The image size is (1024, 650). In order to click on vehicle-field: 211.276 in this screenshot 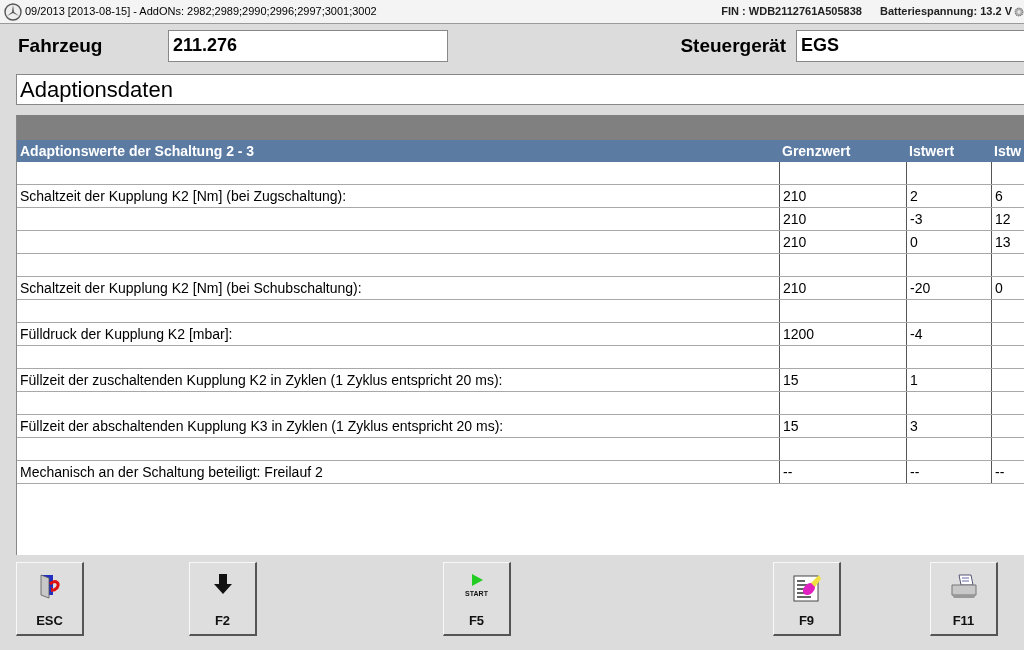, I will do `click(308, 46)`.